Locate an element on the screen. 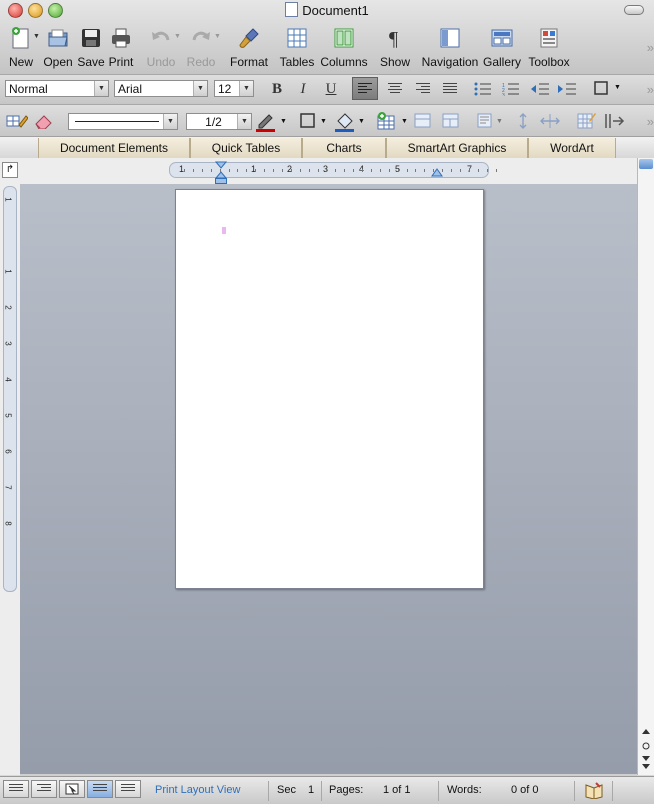 The height and width of the screenshot is (804, 654). style-select: Normal ▼ is located at coordinates (57, 88).